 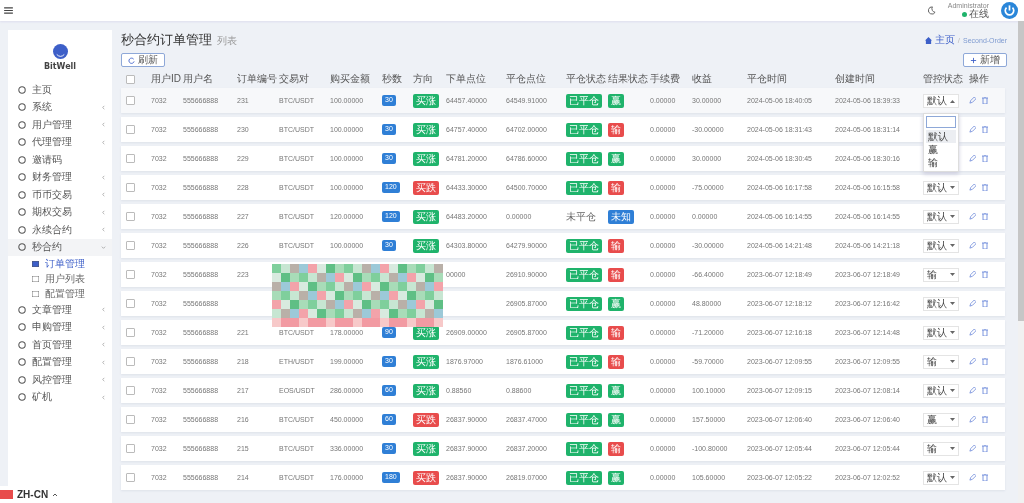 I want to click on sidebar-item: 用户管理, so click(x=60, y=125).